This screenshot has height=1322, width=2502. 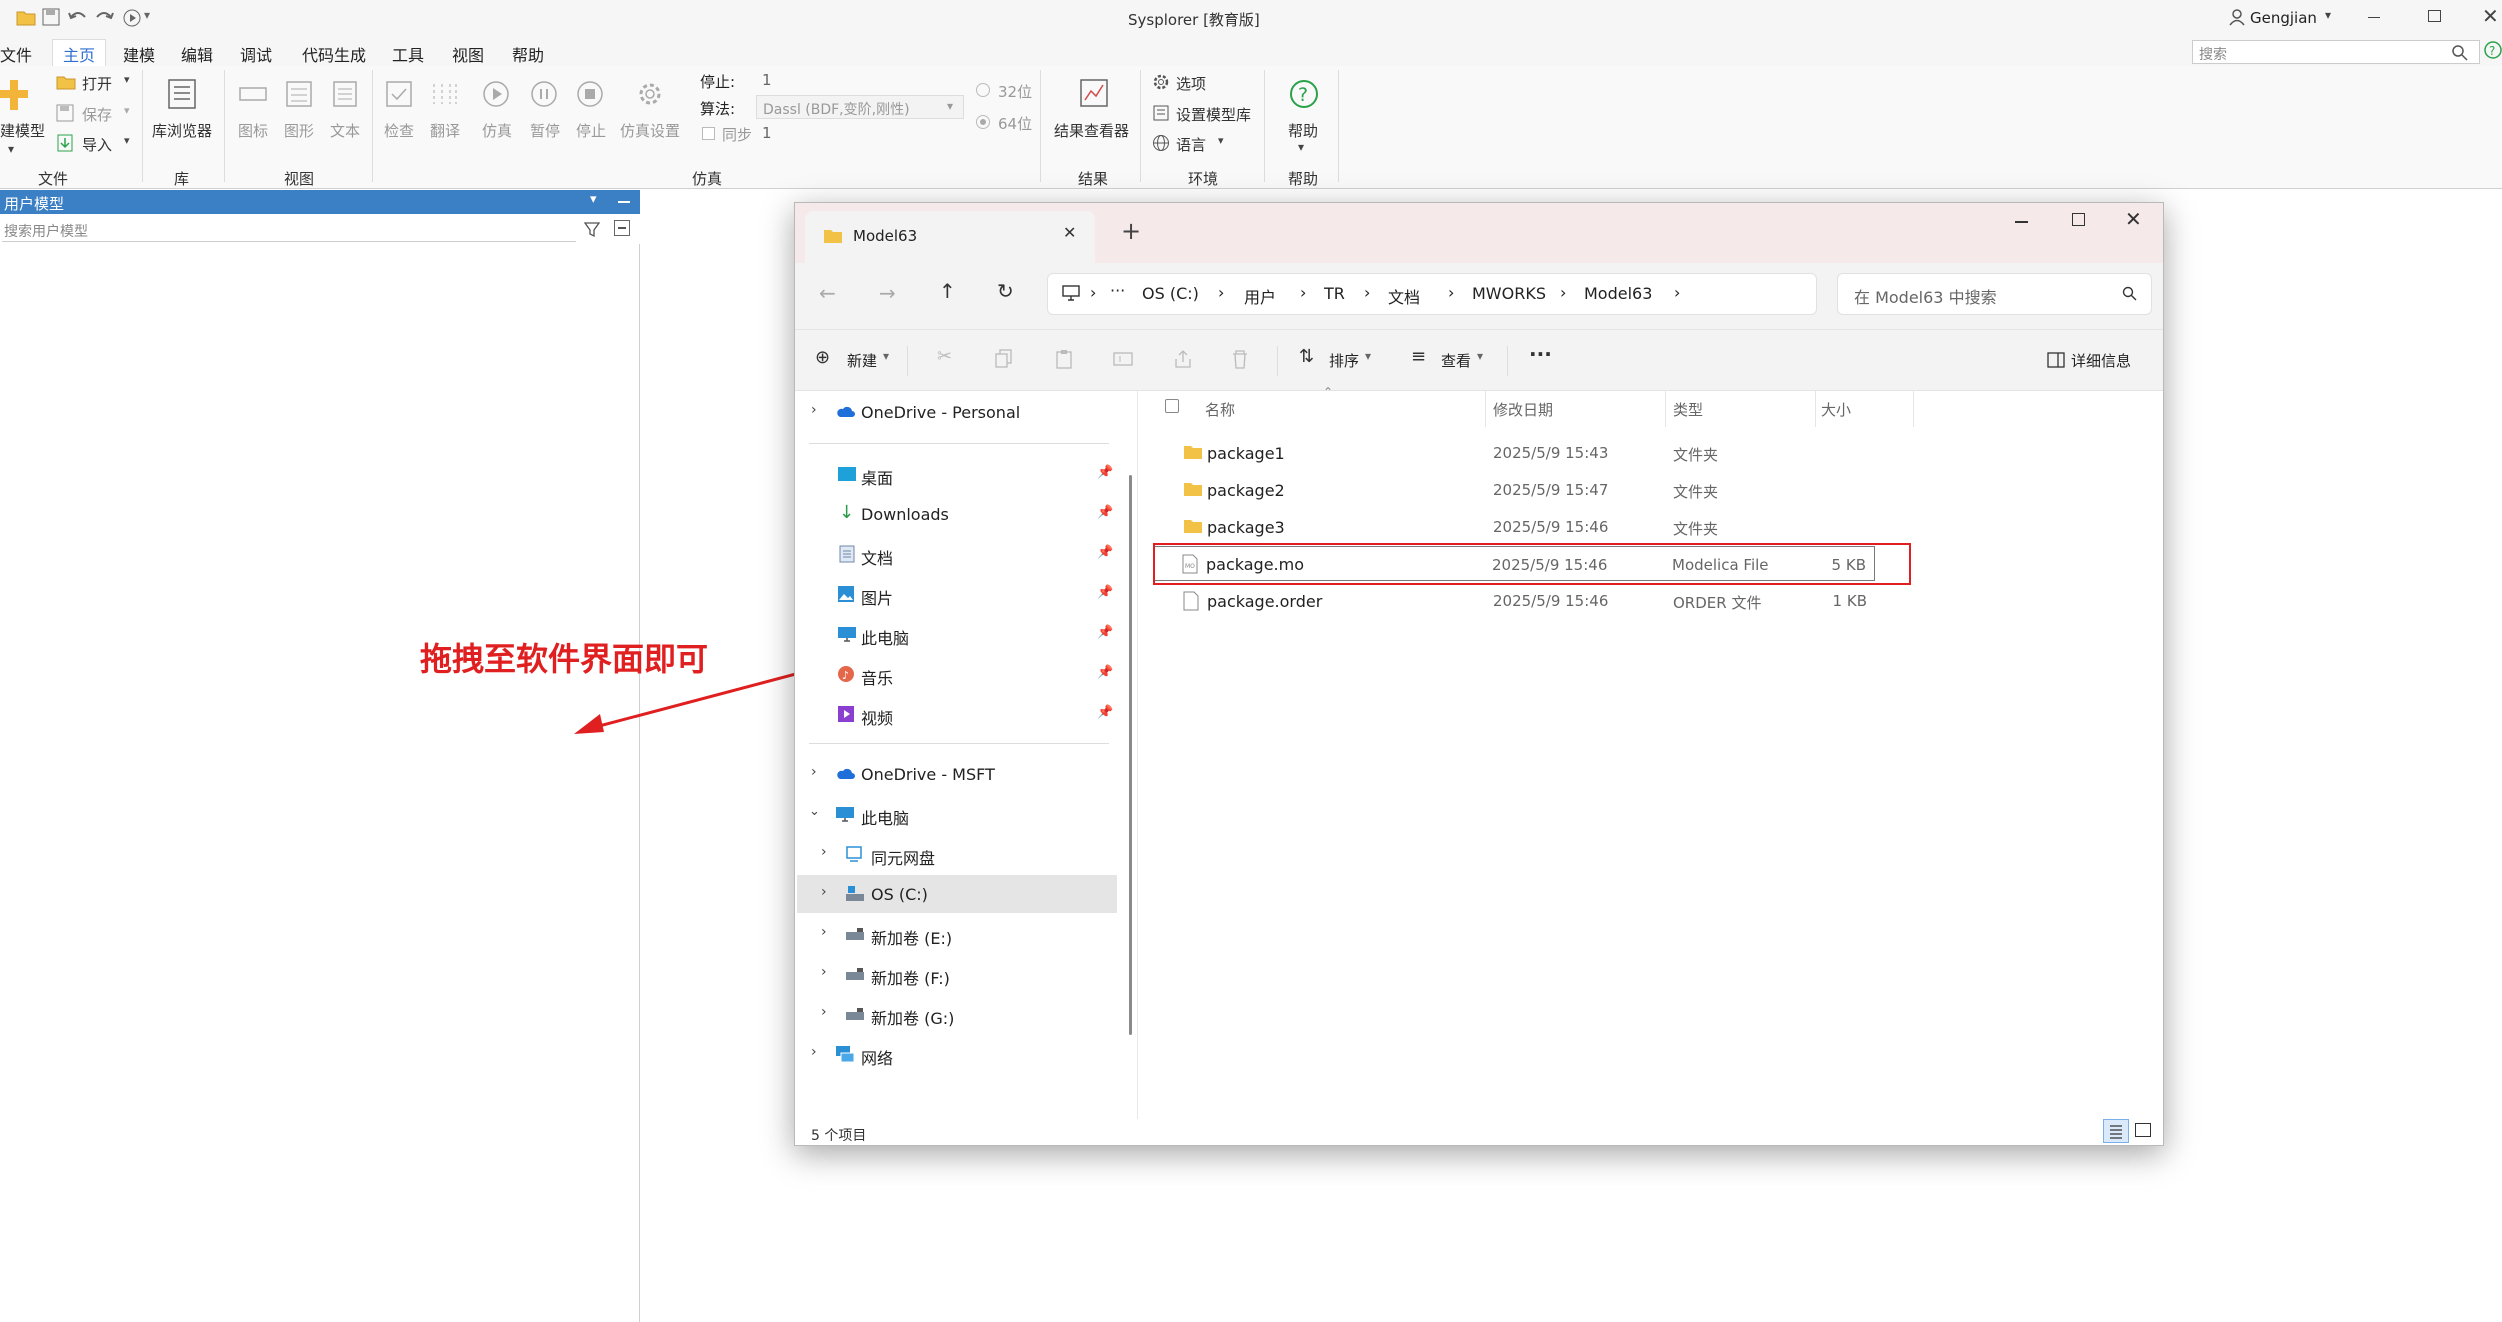 I want to click on save-button: 保存, so click(x=97, y=114).